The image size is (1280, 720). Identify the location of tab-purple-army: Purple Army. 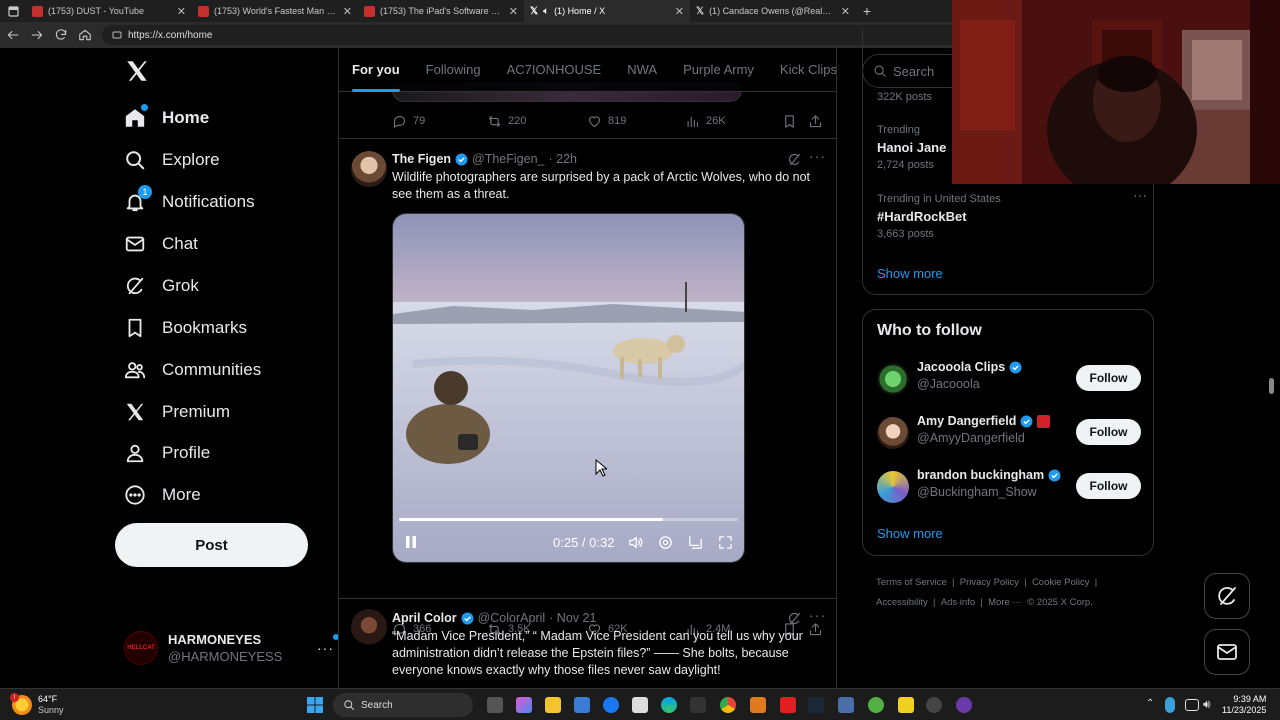
(718, 70).